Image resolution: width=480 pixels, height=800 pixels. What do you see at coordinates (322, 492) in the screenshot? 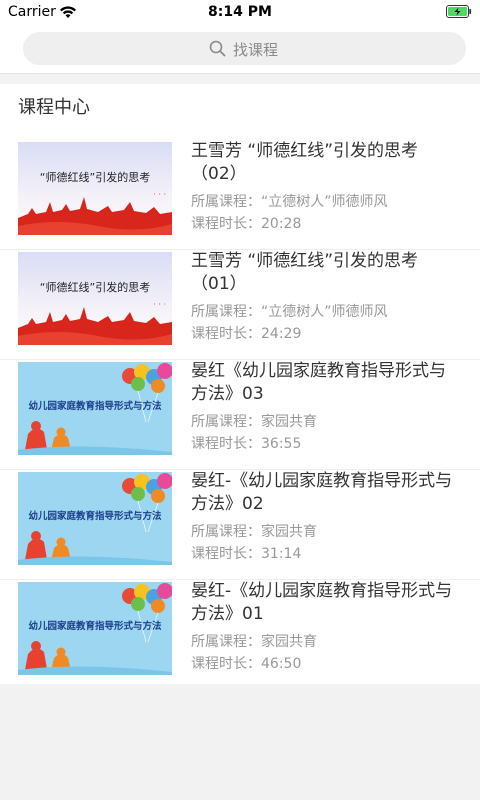
I see `course-title: 晏红-《幼儿园家庭教育指导形式与方法》02` at bounding box center [322, 492].